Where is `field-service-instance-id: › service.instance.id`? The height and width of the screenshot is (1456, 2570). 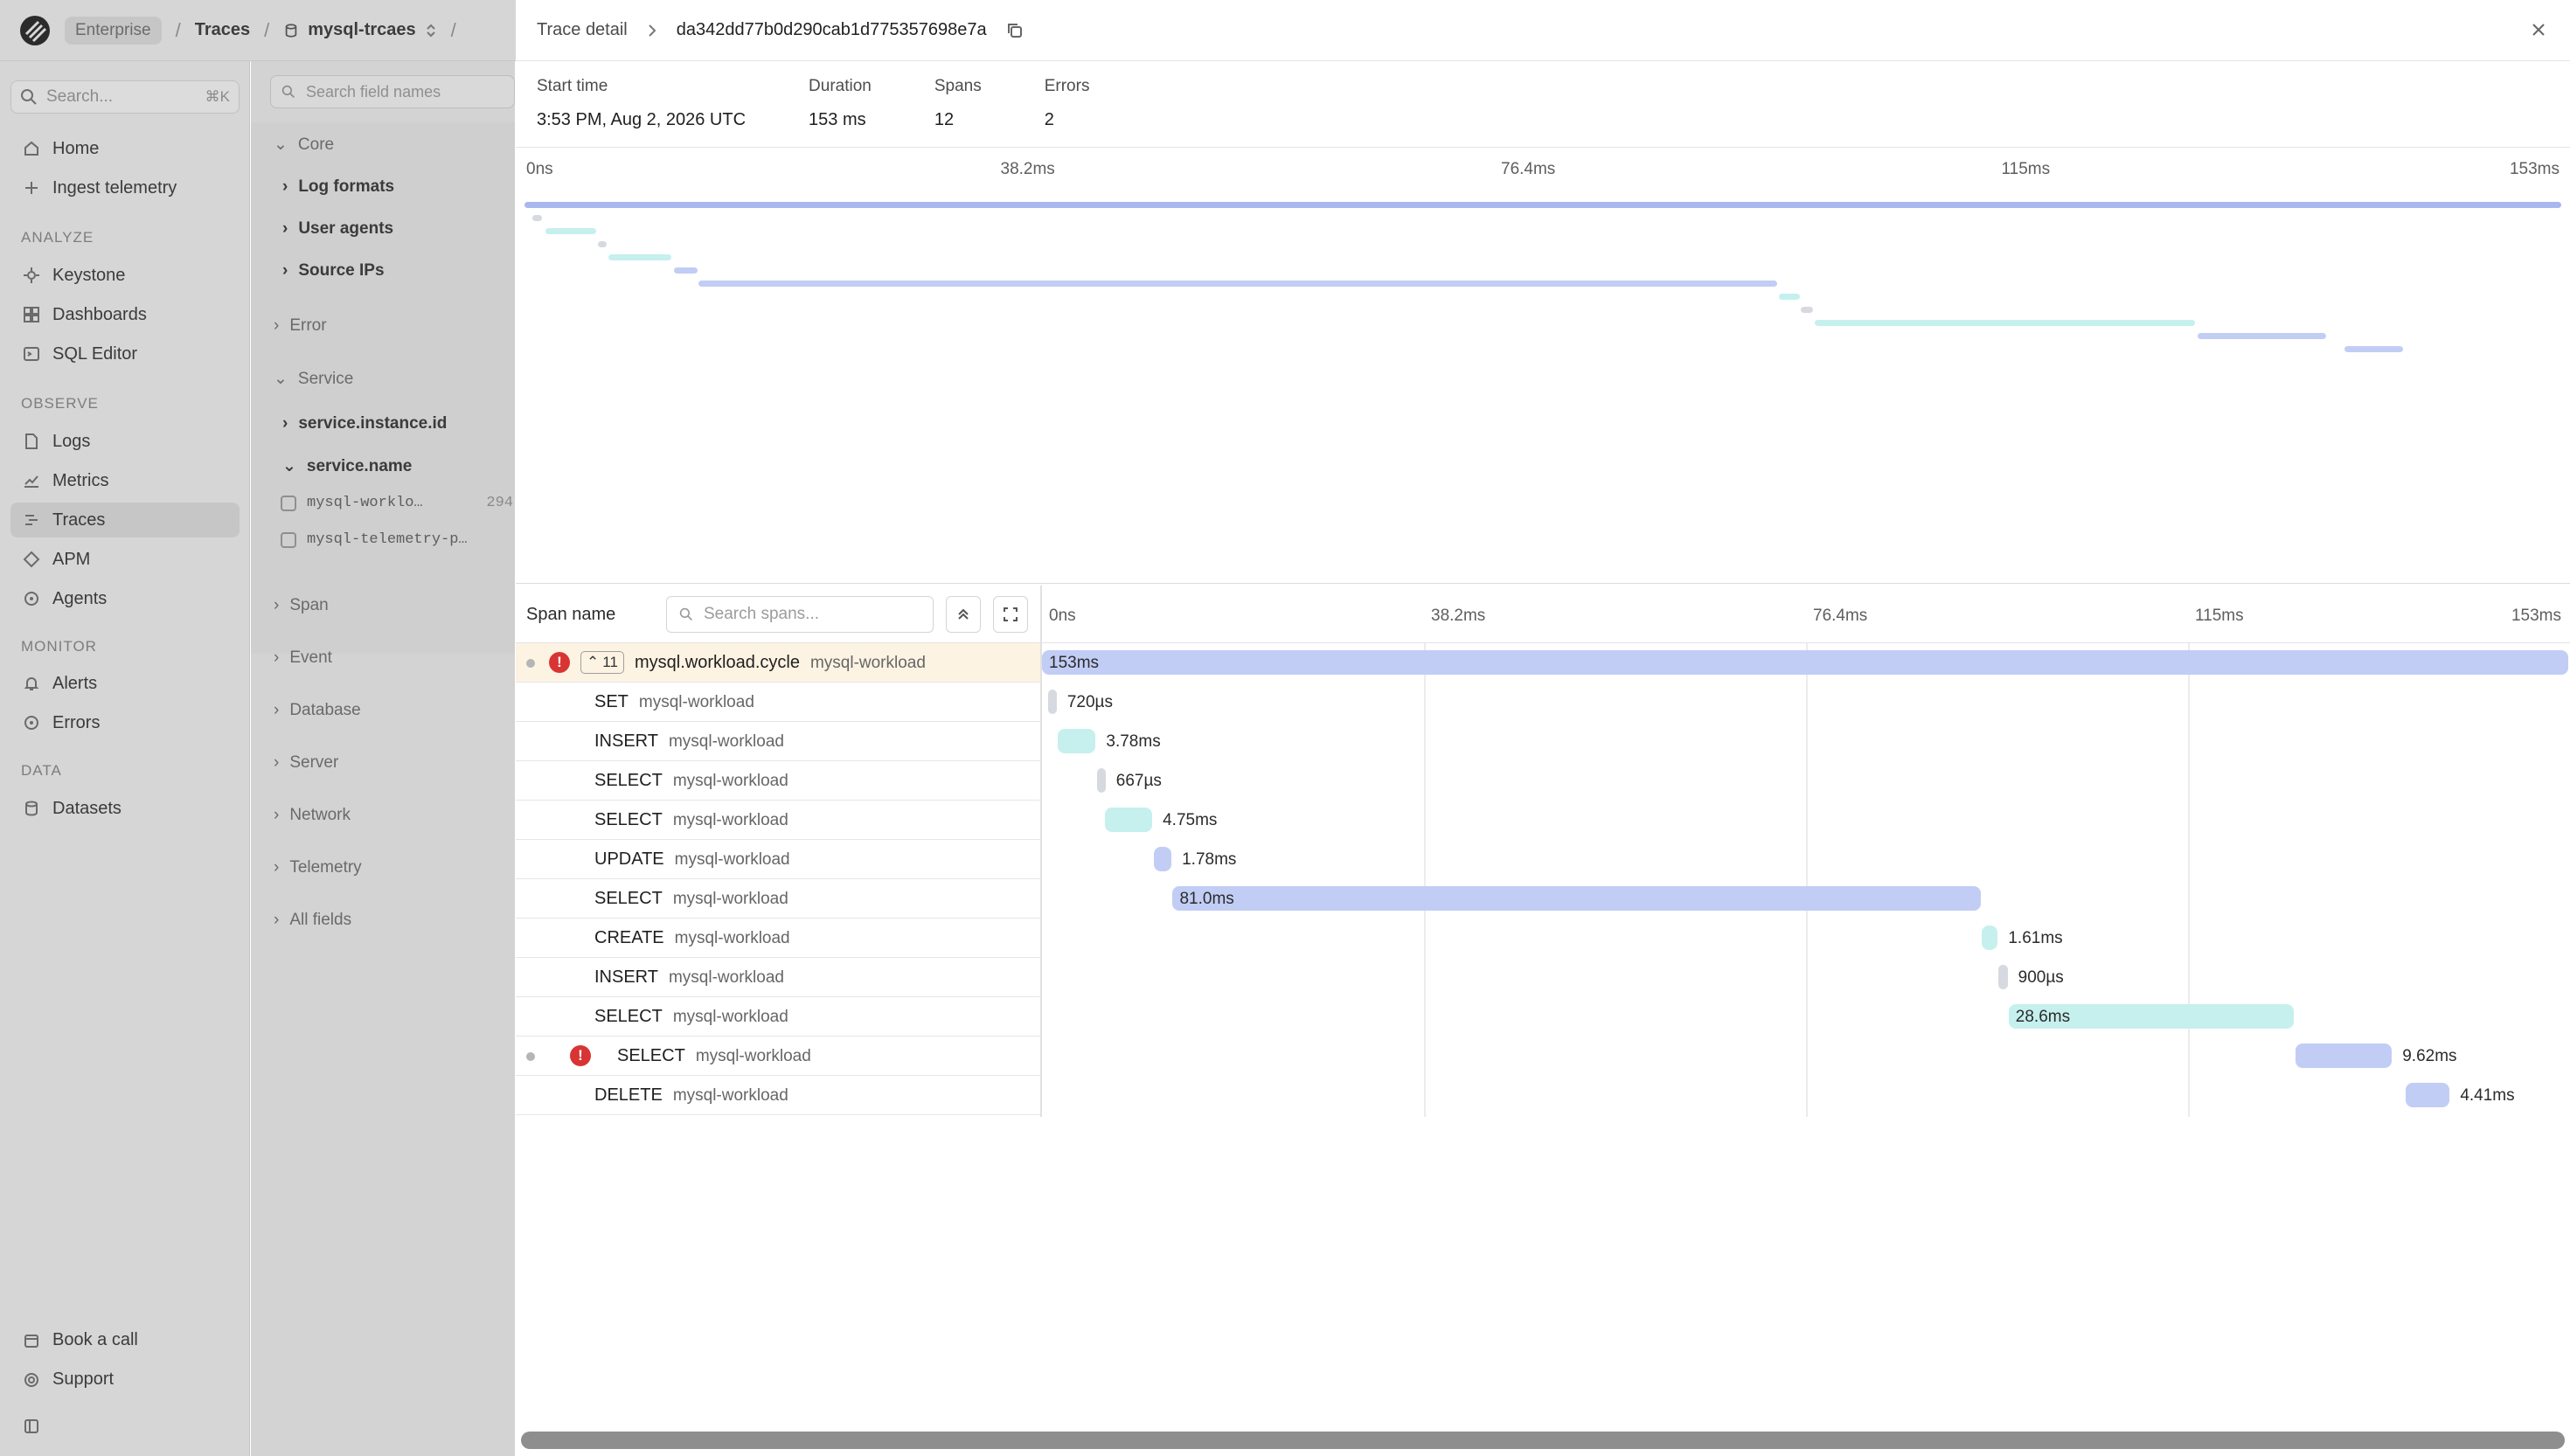
field-service-instance-id: › service.instance.id is located at coordinates (364, 423).